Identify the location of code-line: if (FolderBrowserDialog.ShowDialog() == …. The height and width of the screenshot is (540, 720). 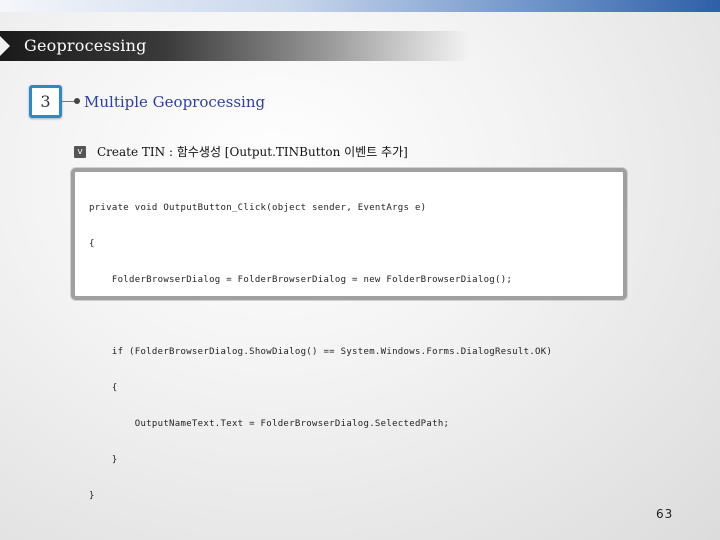
(321, 352).